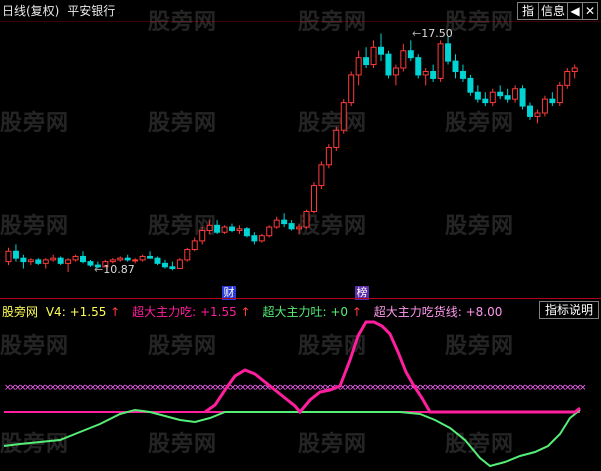 The image size is (601, 471). I want to click on high-price-value: 17.50, so click(437, 33).